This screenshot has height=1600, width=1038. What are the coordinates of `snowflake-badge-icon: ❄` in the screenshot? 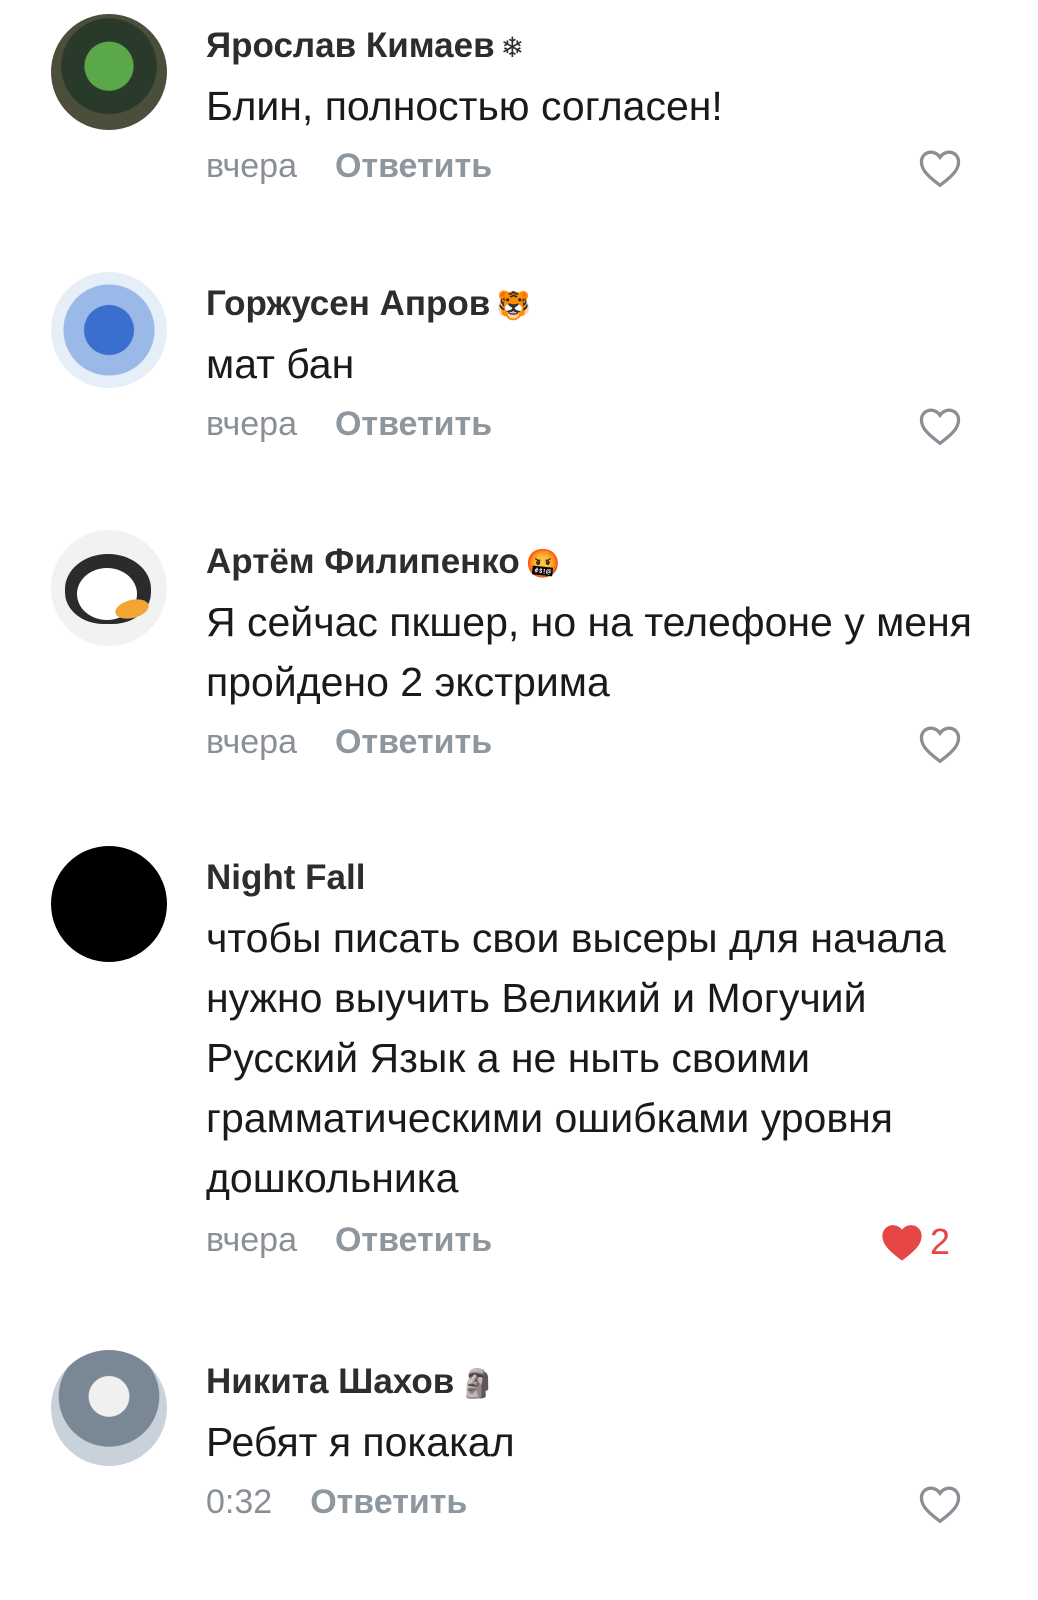 It's located at (512, 47).